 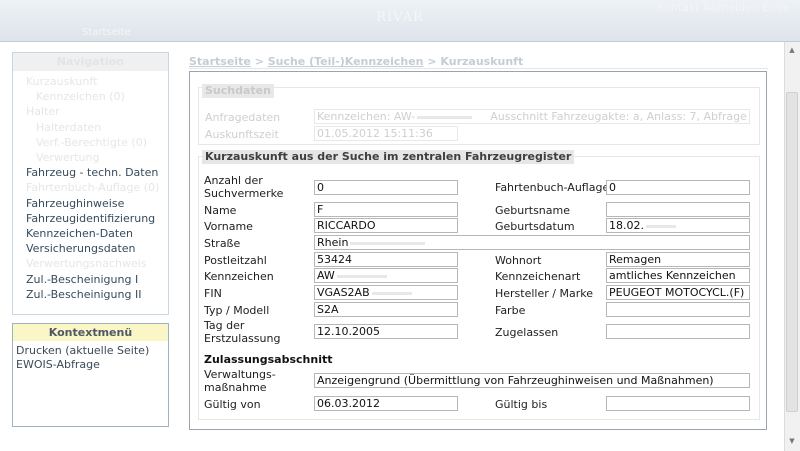 What do you see at coordinates (482, 61) in the screenshot?
I see `breadcrumb-current: Kurzauskunft` at bounding box center [482, 61].